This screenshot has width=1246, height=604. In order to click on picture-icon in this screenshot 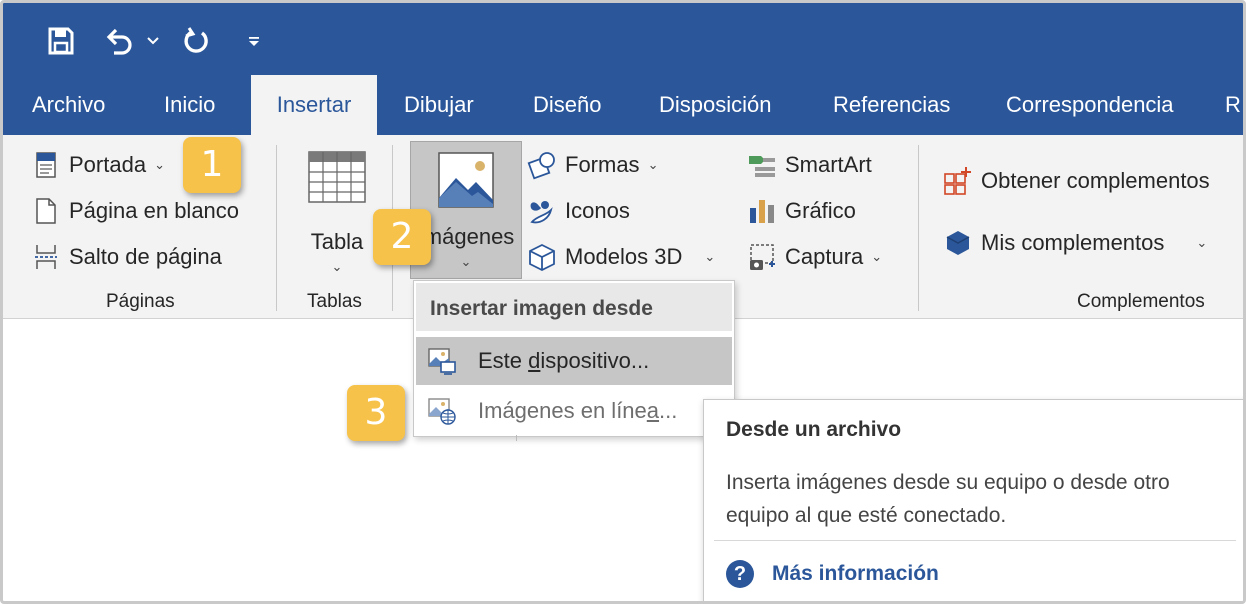, I will do `click(466, 180)`.